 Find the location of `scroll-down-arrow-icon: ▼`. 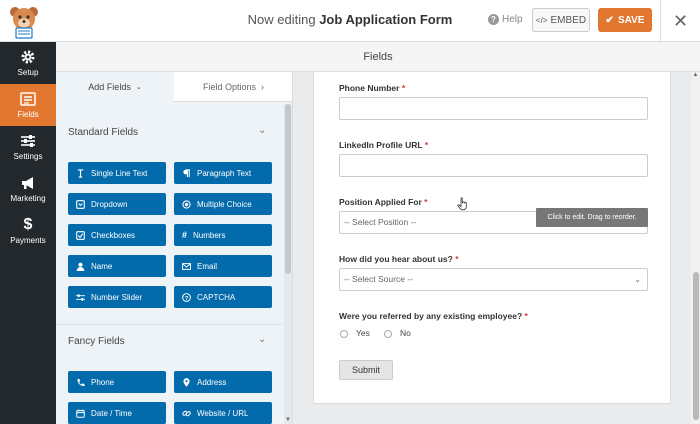

scroll-down-arrow-icon: ▼ is located at coordinates (288, 420).